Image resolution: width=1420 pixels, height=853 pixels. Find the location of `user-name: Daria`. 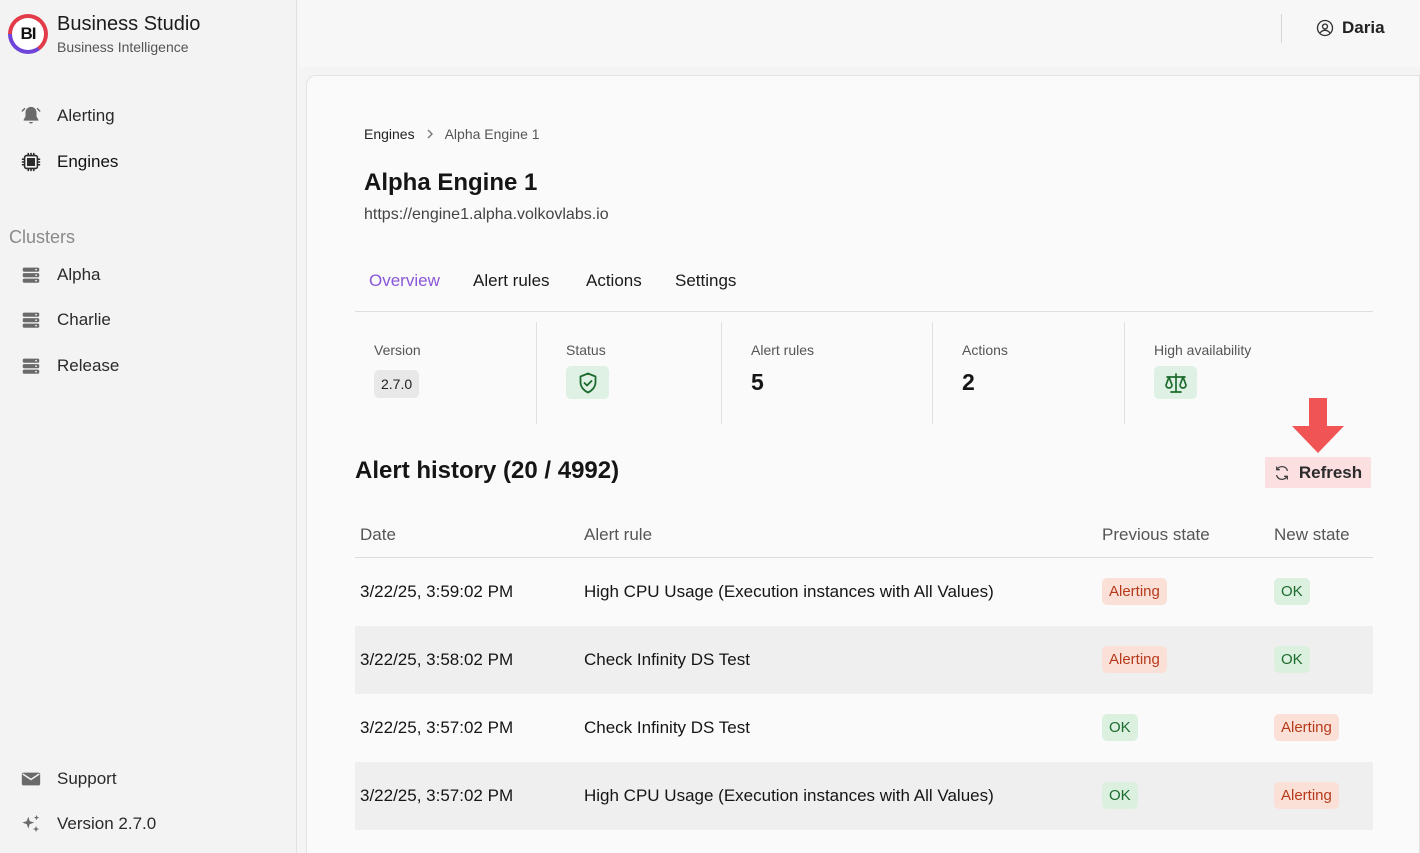

user-name: Daria is located at coordinates (1363, 27).